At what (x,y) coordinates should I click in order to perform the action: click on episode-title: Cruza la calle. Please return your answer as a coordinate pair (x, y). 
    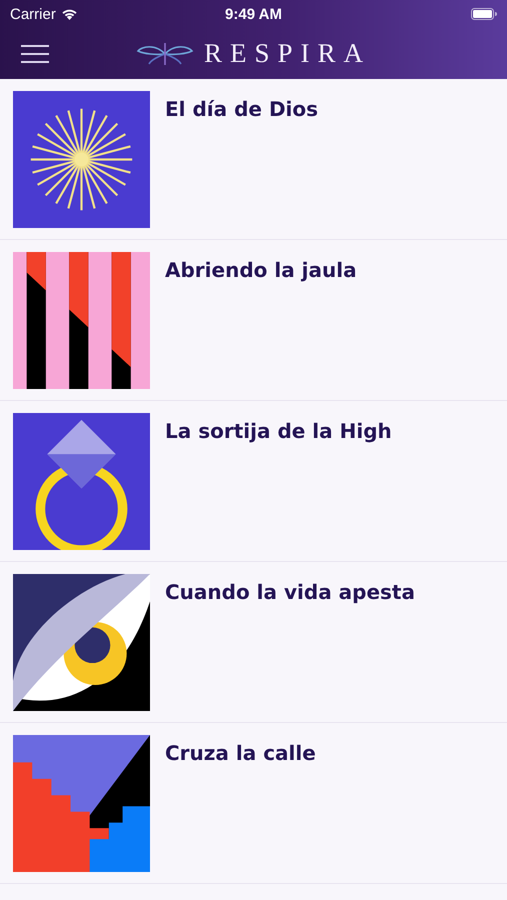
    Looking at the image, I should click on (240, 753).